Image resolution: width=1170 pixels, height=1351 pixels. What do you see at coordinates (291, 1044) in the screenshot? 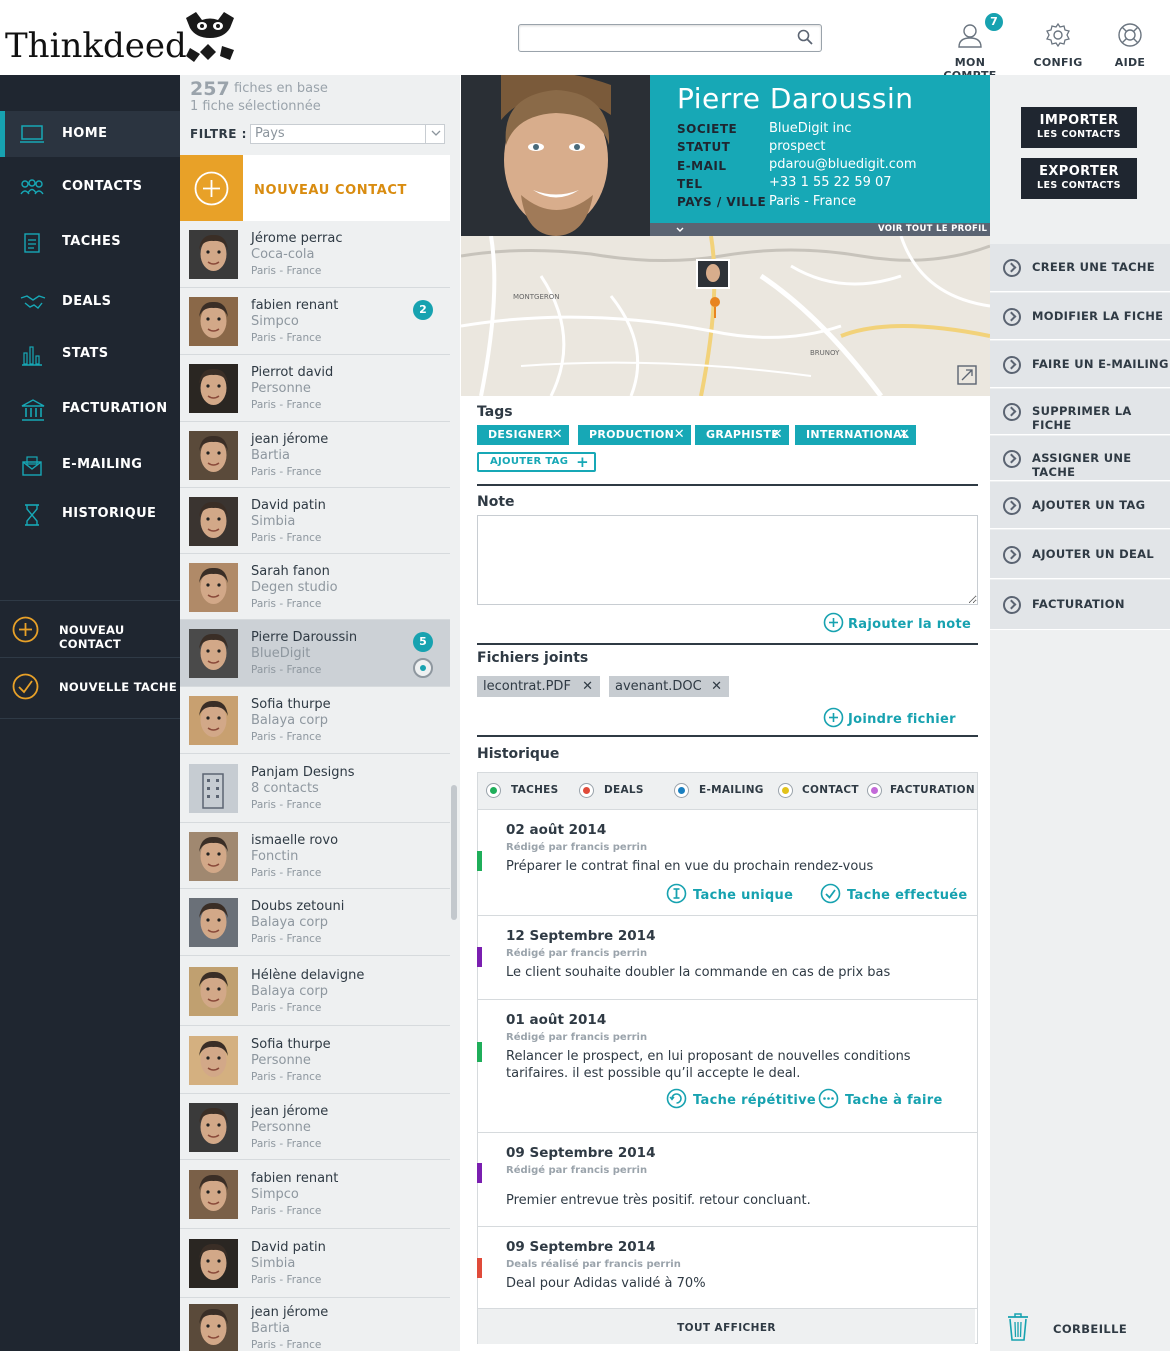
I see `contact-name: Sofia thurpe` at bounding box center [291, 1044].